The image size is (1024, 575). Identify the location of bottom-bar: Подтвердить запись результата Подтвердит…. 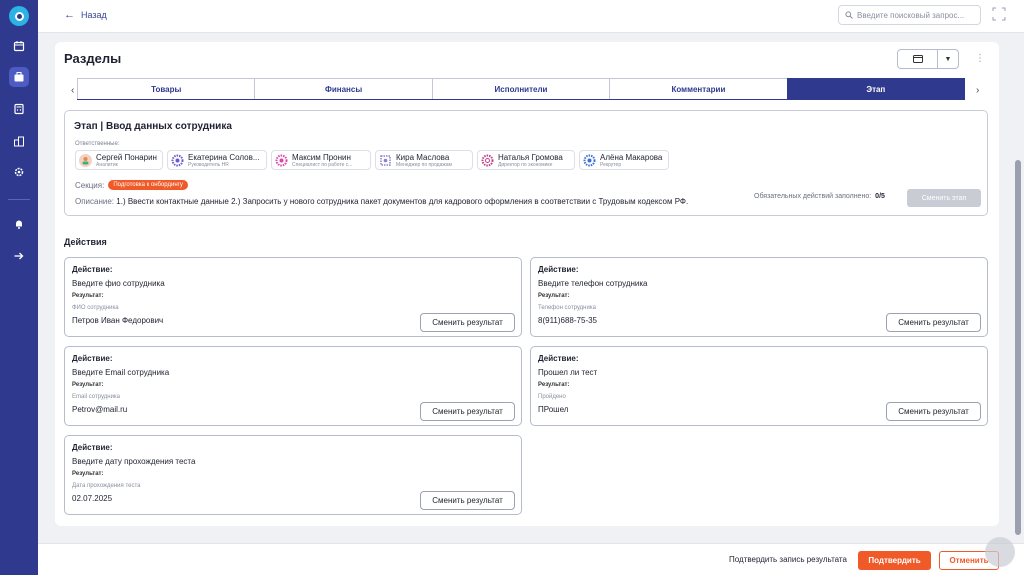
(531, 559).